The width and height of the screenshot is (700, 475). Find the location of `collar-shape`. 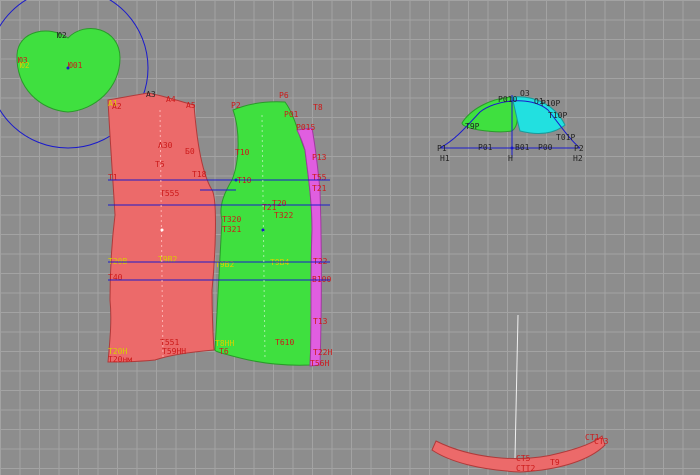

collar-shape is located at coordinates (68, 70).